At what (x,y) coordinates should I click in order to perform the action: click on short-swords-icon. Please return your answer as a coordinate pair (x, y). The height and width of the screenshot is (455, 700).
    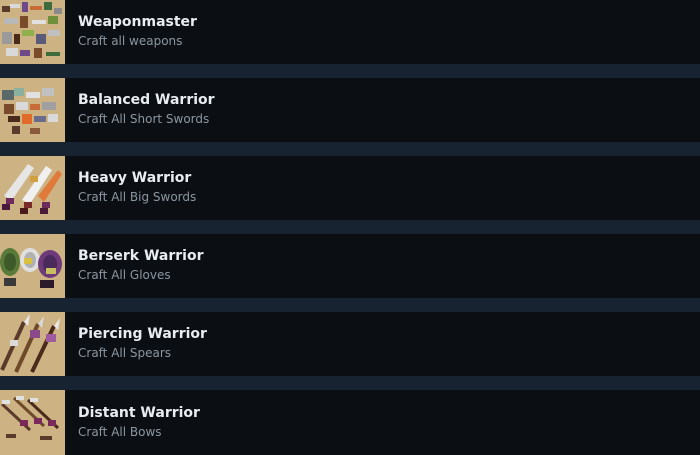
    Looking at the image, I should click on (32, 110).